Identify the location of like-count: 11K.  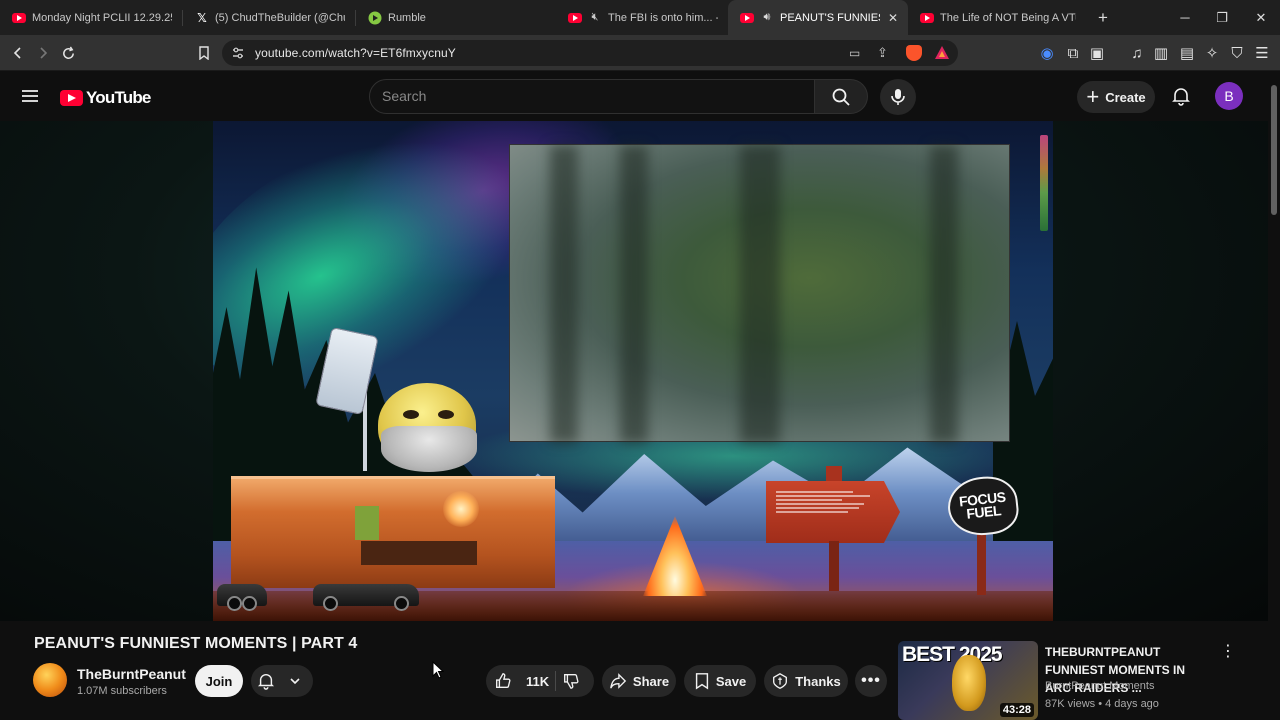
(538, 681).